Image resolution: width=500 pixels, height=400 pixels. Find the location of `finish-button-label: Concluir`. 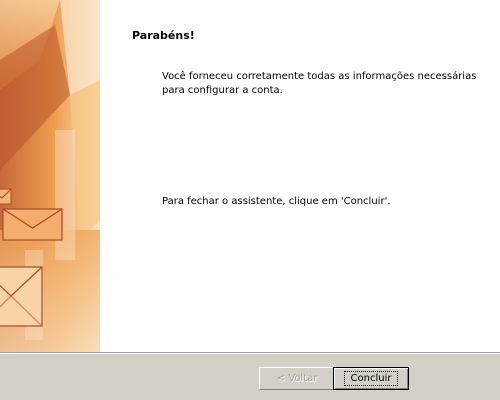

finish-button-label: Concluir is located at coordinates (371, 378).